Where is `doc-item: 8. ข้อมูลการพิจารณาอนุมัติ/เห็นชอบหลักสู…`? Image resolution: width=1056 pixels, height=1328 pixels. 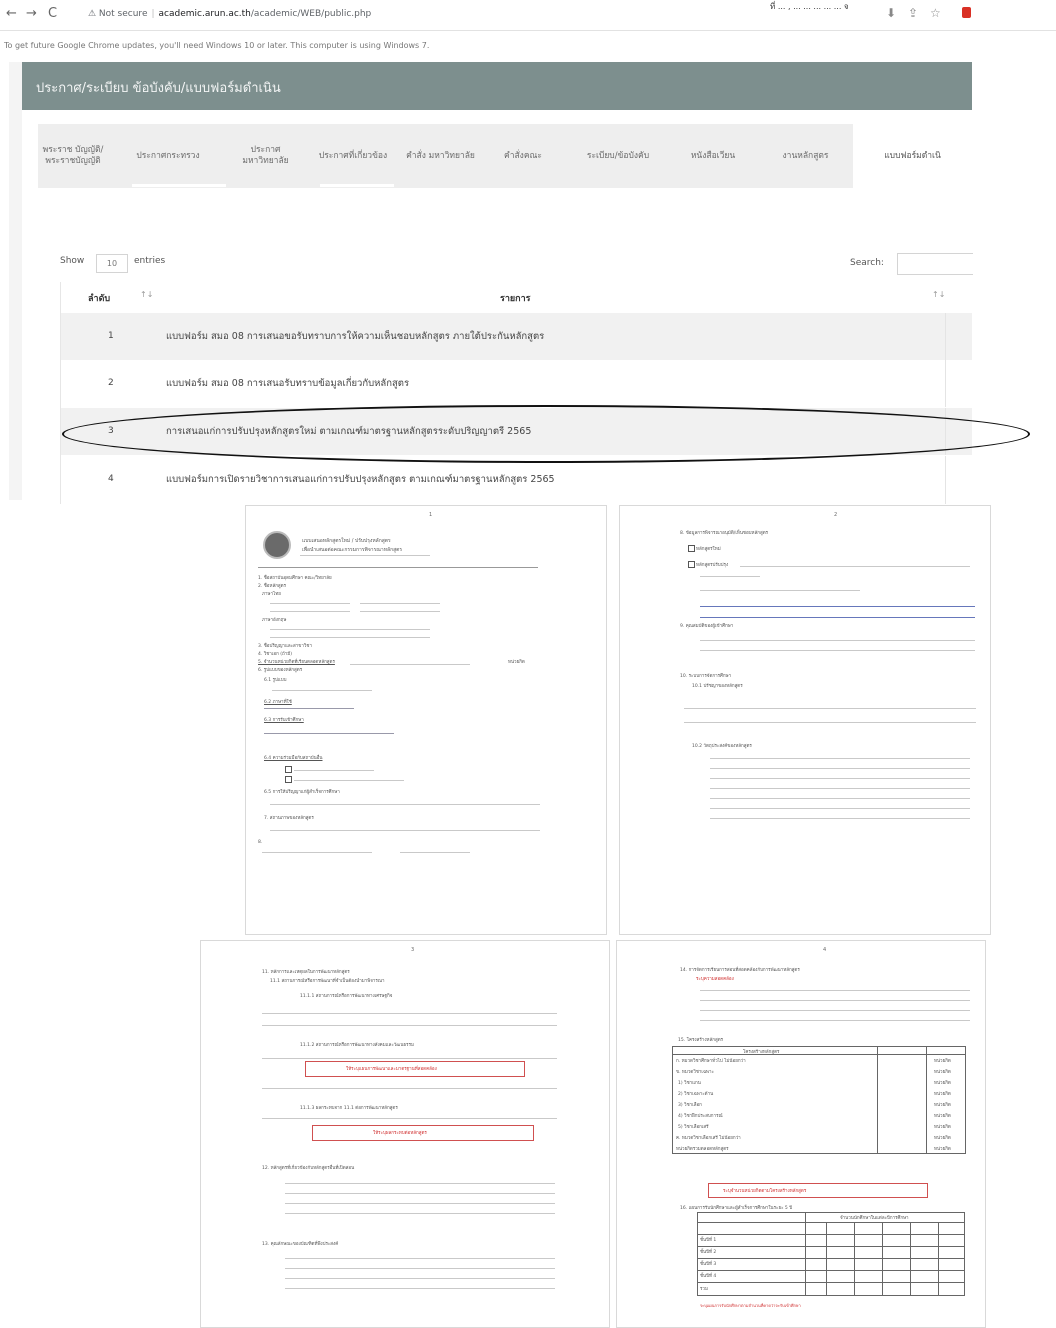 doc-item: 8. ข้อมูลการพิจารณาอนุมัติ/เห็นชอบหลักสู… is located at coordinates (724, 533).